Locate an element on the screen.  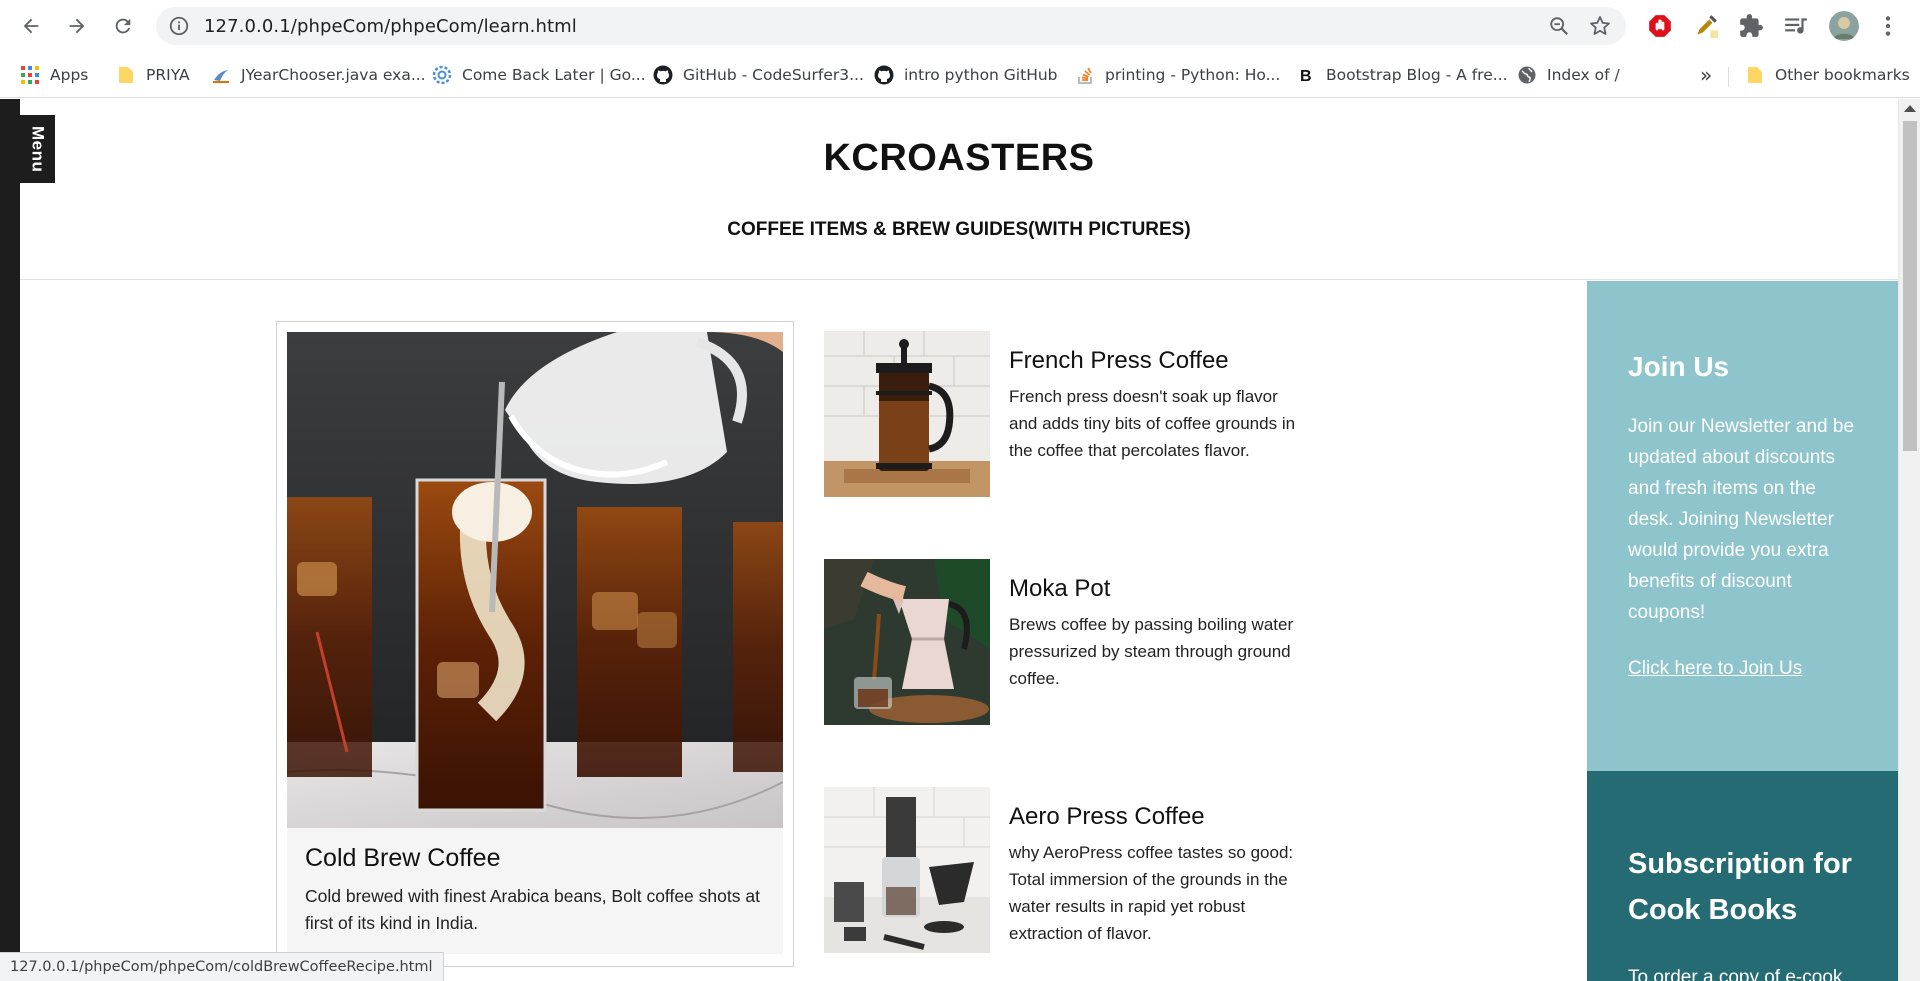
gear-icon is located at coordinates (442, 75).